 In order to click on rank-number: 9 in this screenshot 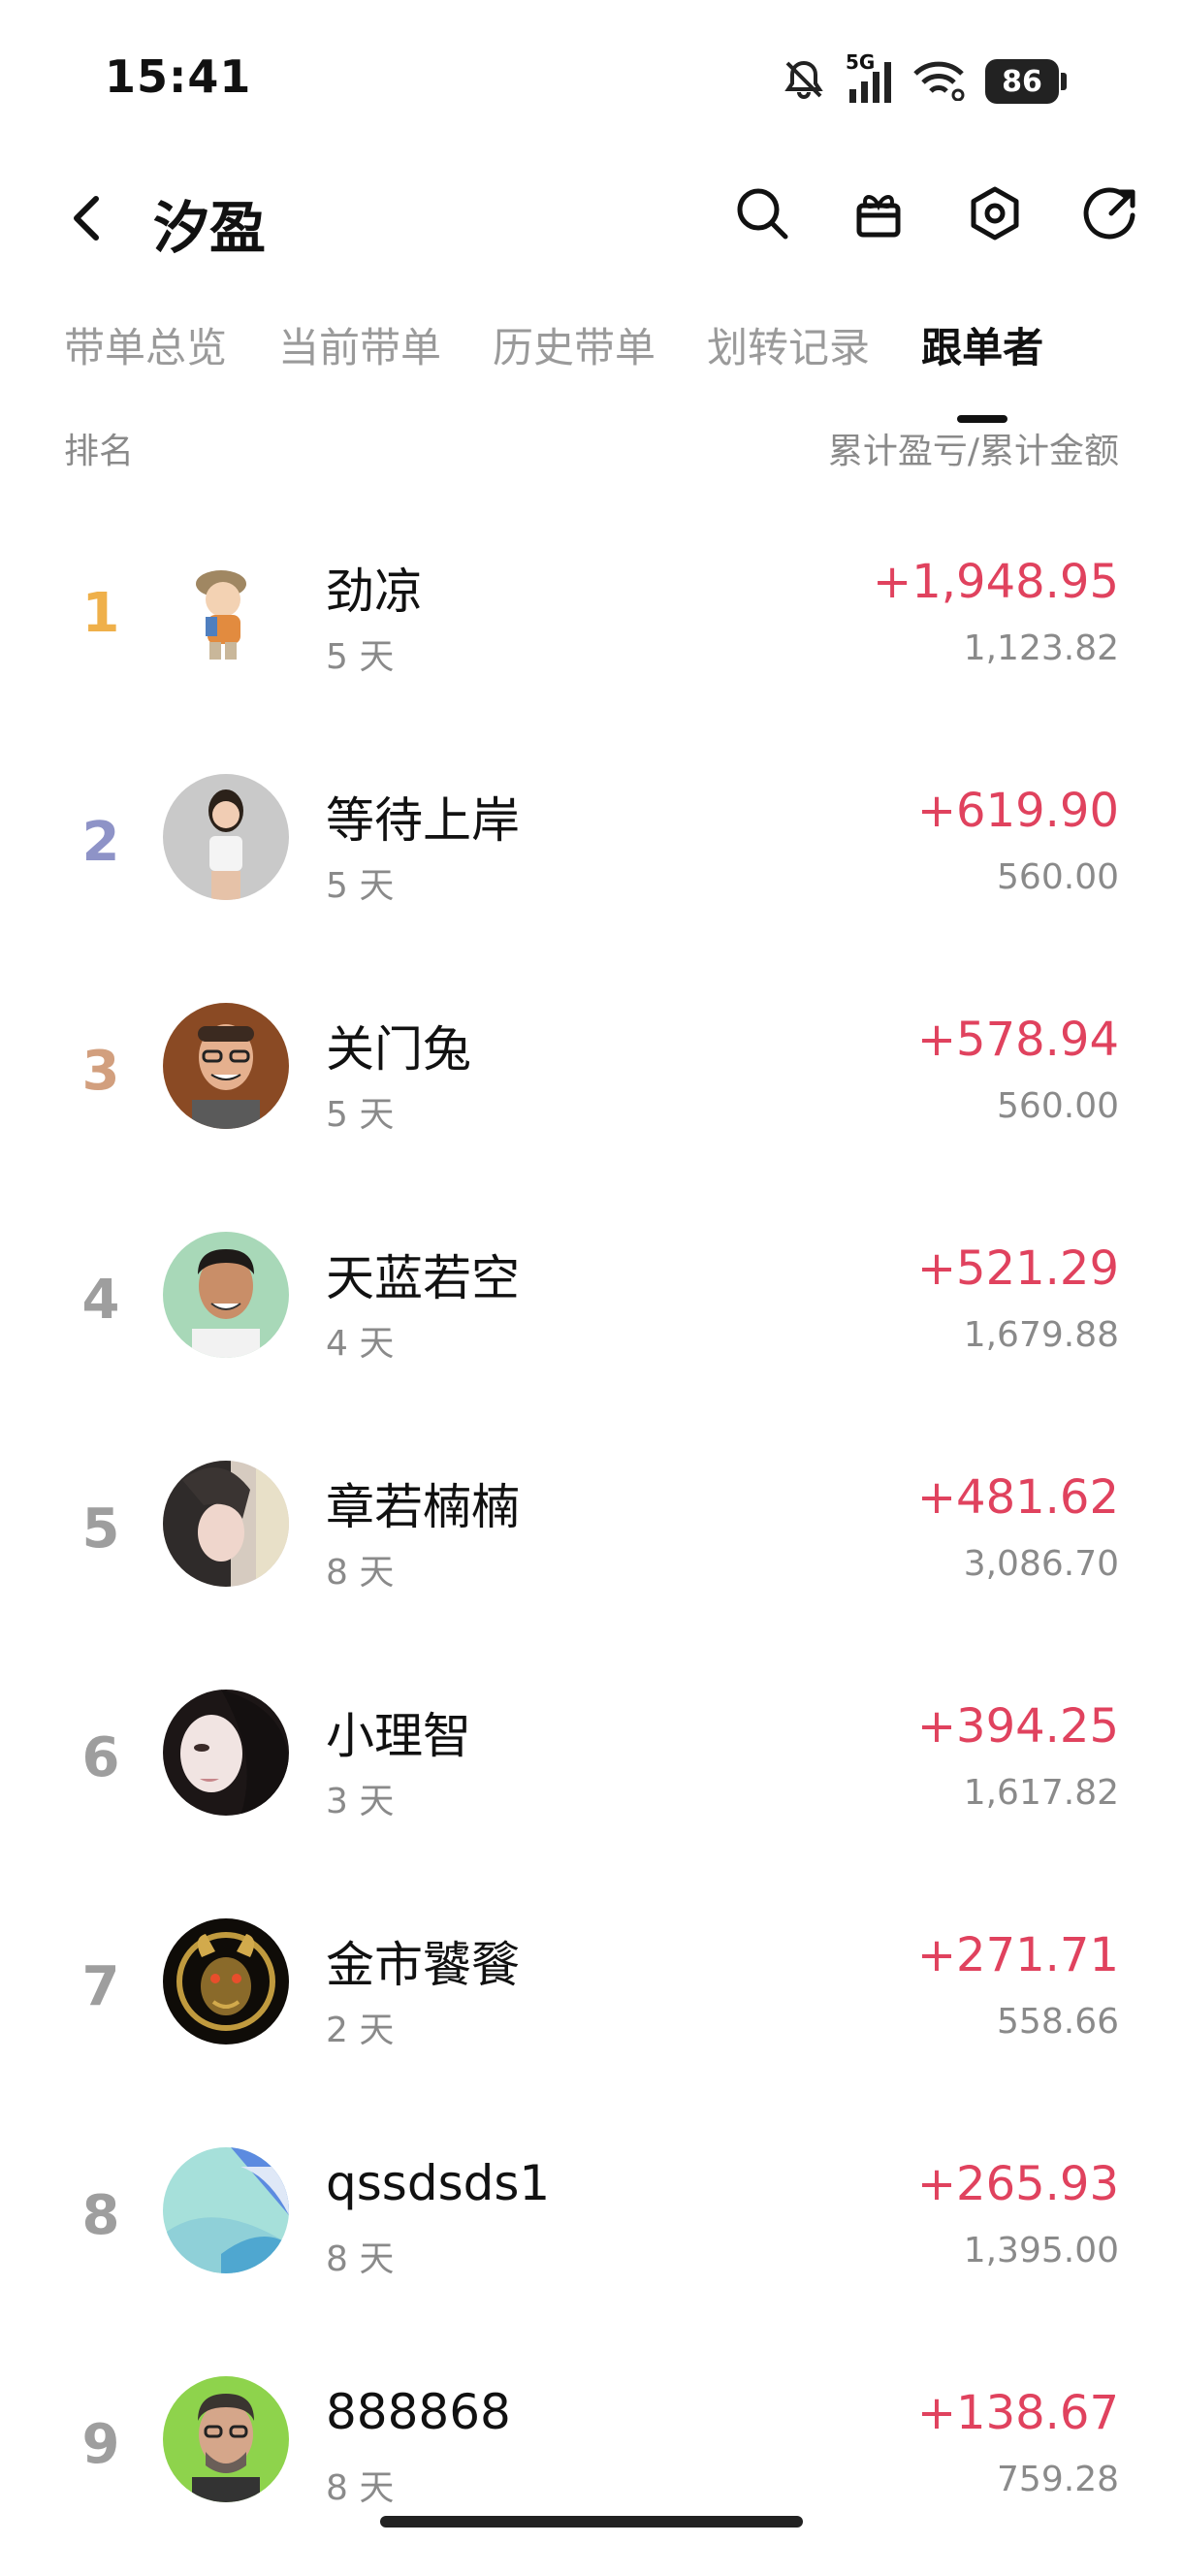, I will do `click(100, 2444)`.